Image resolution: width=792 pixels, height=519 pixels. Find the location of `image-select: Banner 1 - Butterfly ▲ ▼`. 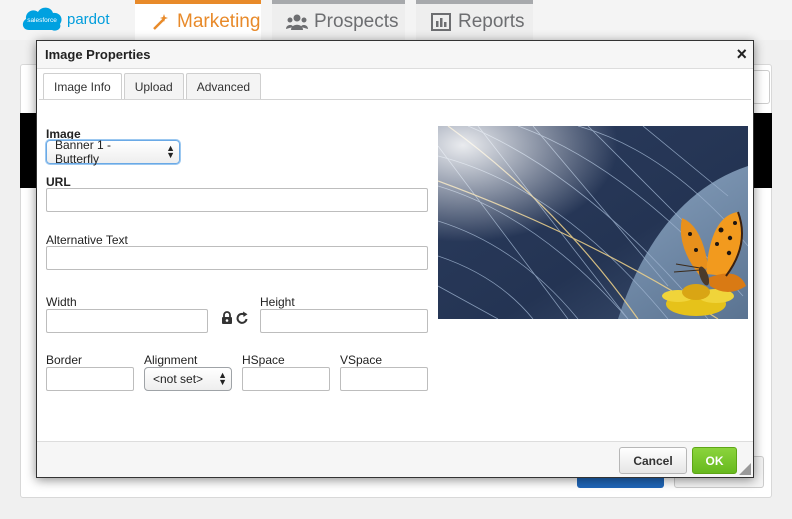

image-select: Banner 1 - Butterfly ▲ ▼ is located at coordinates (113, 152).